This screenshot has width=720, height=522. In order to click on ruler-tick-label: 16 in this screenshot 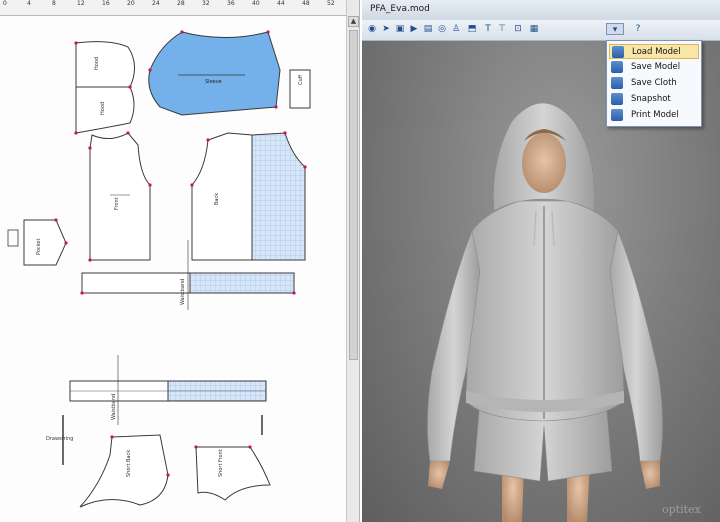, I will do `click(106, 3)`.